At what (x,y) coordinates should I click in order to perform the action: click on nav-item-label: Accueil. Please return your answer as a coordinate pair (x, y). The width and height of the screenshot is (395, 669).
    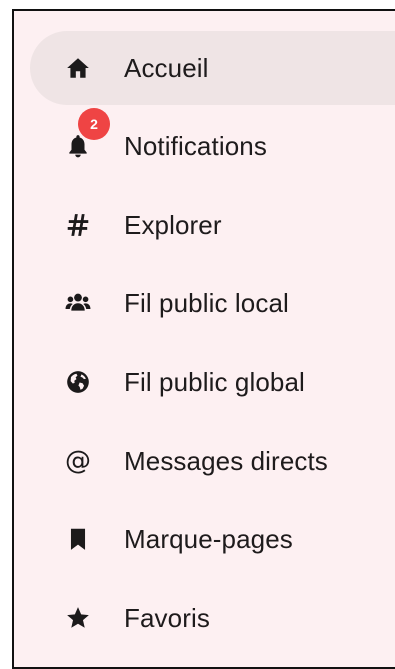
    Looking at the image, I should click on (166, 67).